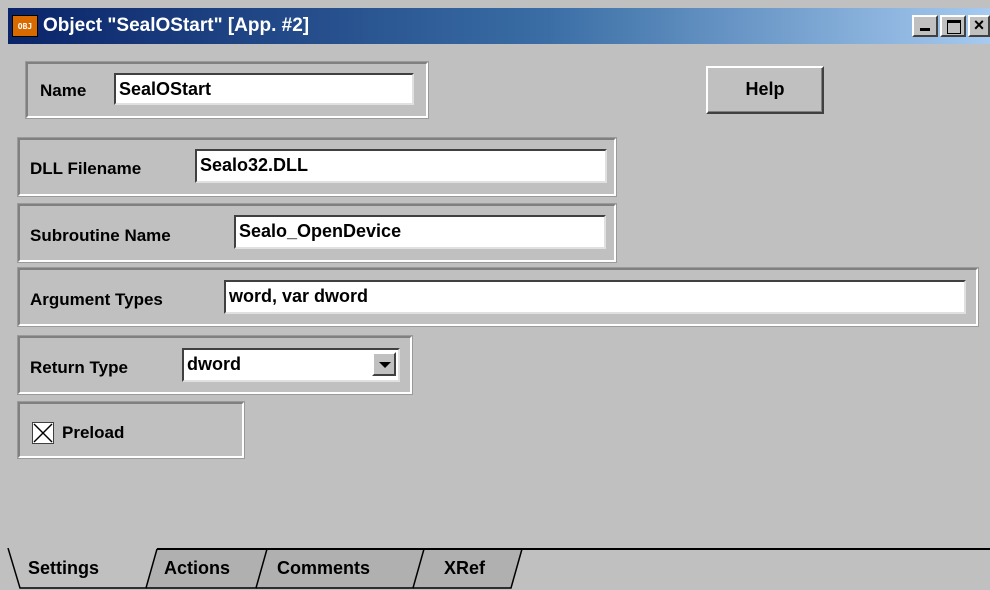  What do you see at coordinates (979, 26) in the screenshot?
I see `close-button: ×` at bounding box center [979, 26].